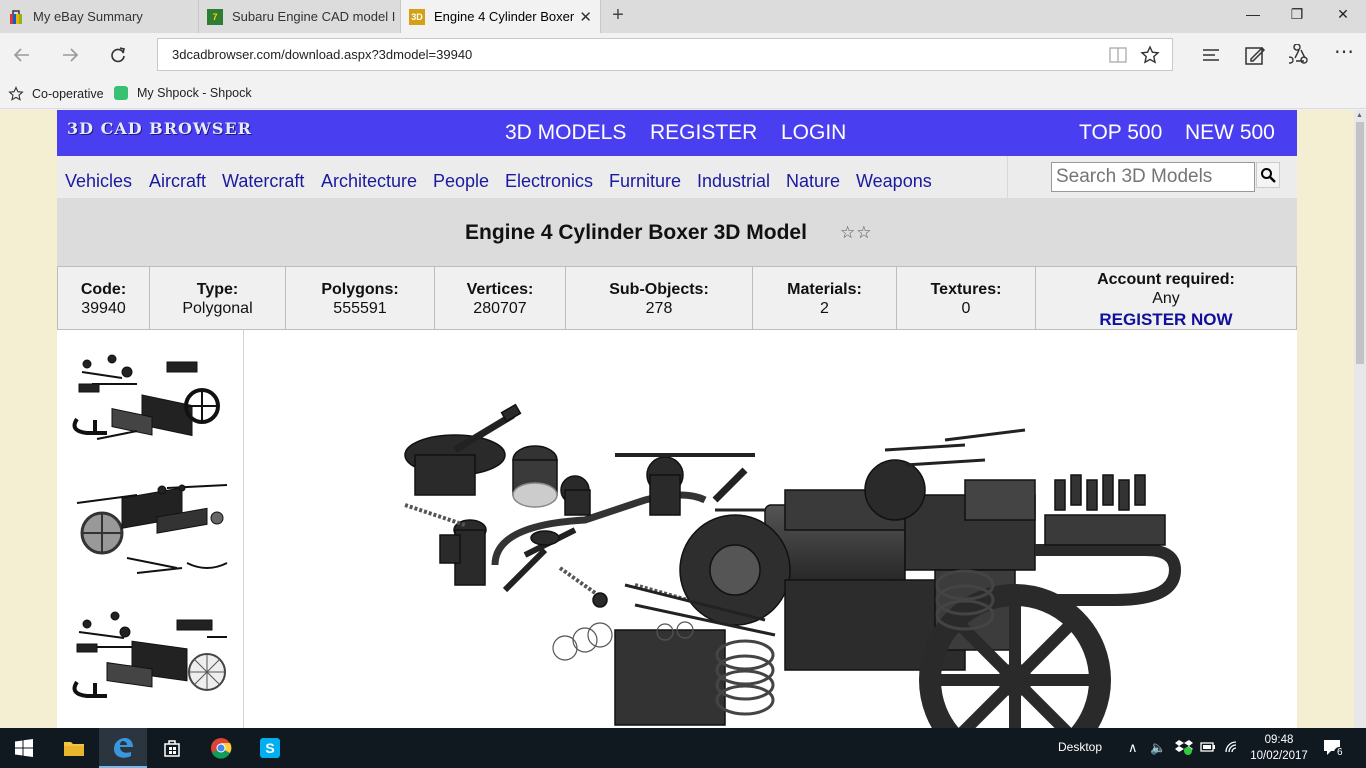  I want to click on minimize-icon: —, so click(1253, 14).